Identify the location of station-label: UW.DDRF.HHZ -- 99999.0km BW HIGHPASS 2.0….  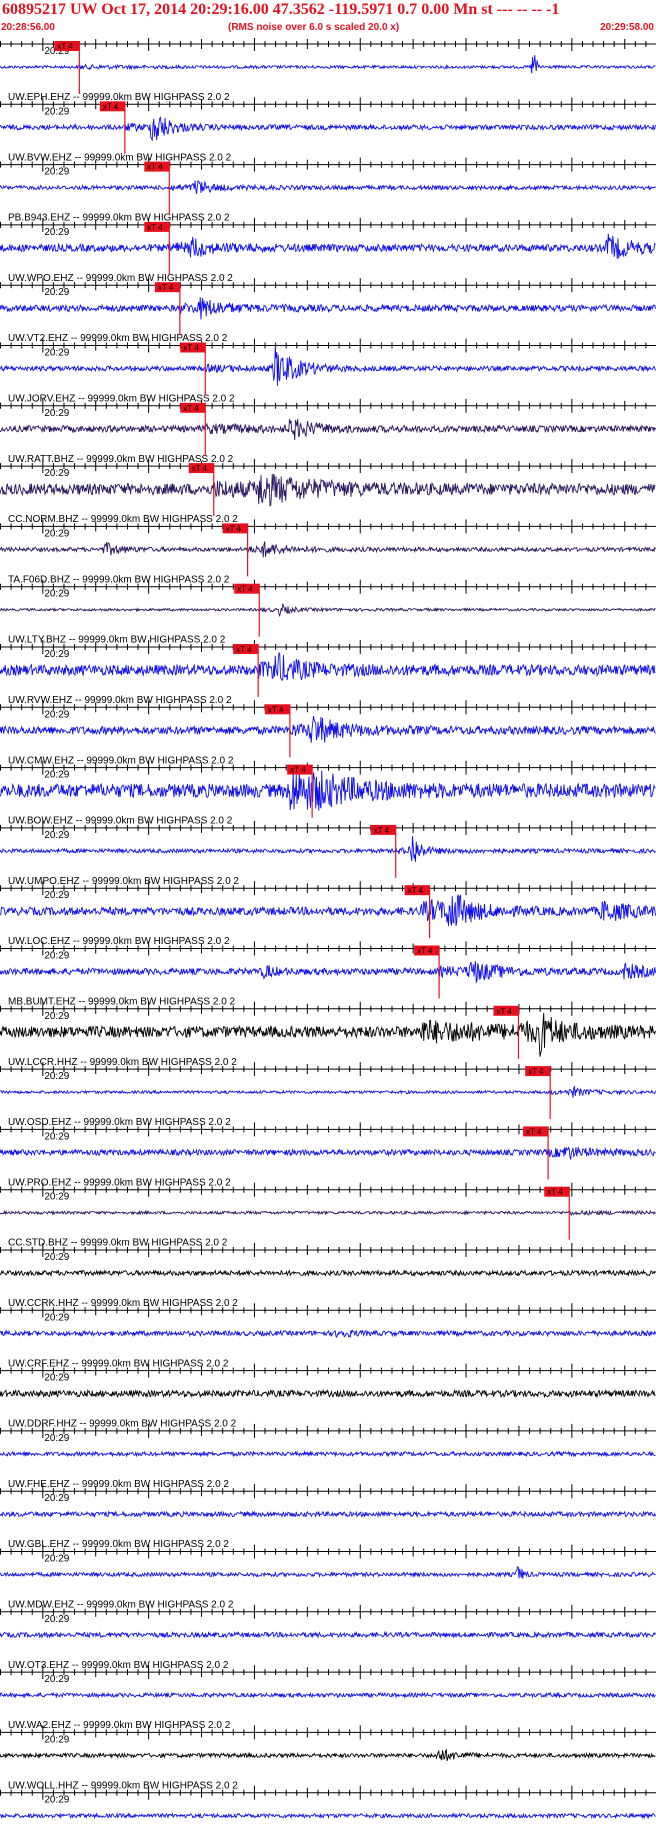
(122, 1424).